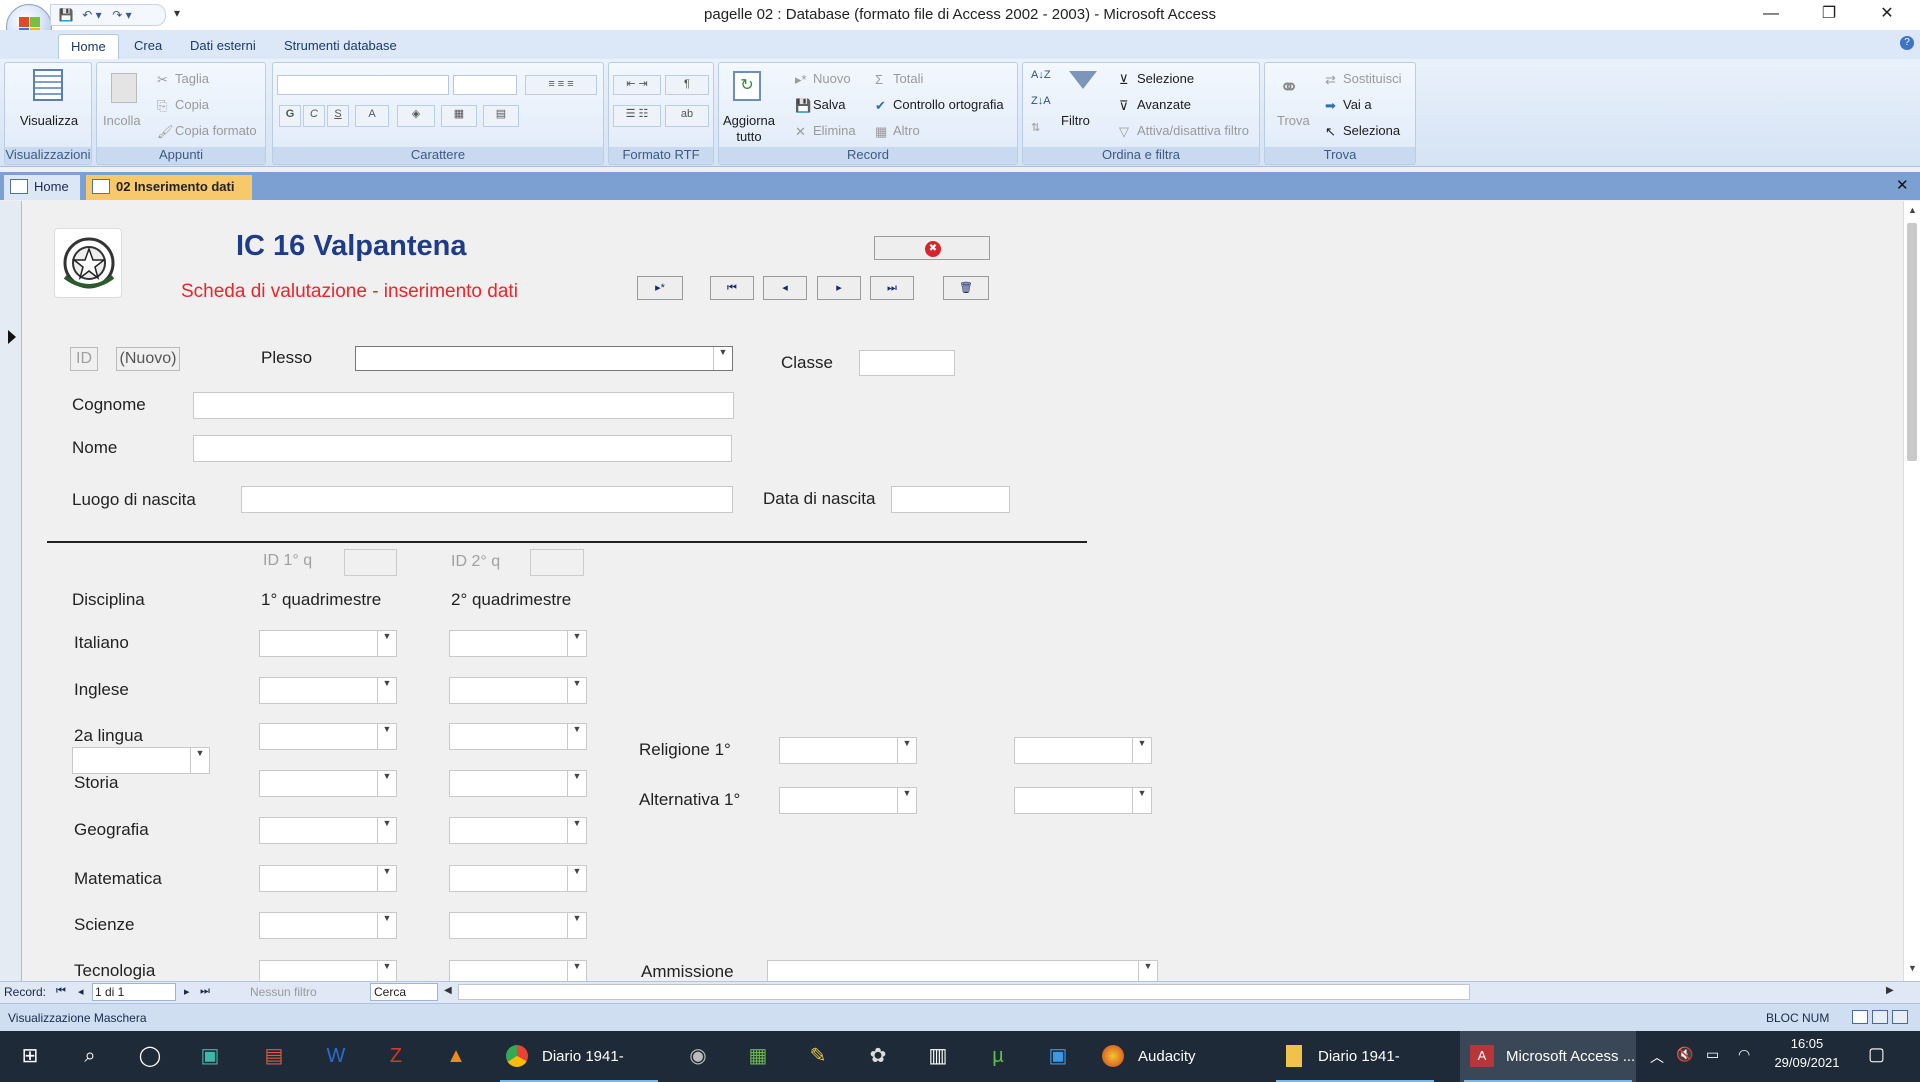 The width and height of the screenshot is (1920, 1082). I want to click on sort-asc-icon: A↓Z, so click(1041, 75).